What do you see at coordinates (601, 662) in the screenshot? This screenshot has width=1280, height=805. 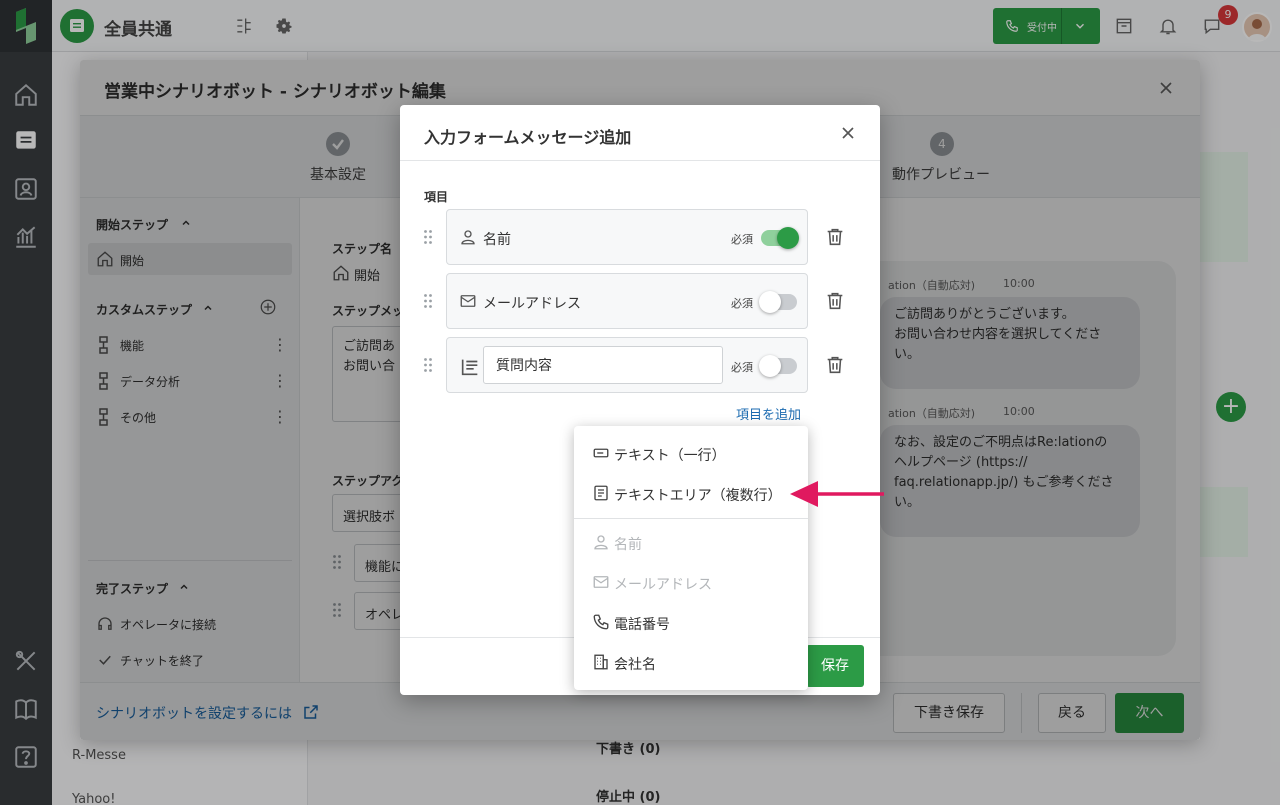 I see `building-icon` at bounding box center [601, 662].